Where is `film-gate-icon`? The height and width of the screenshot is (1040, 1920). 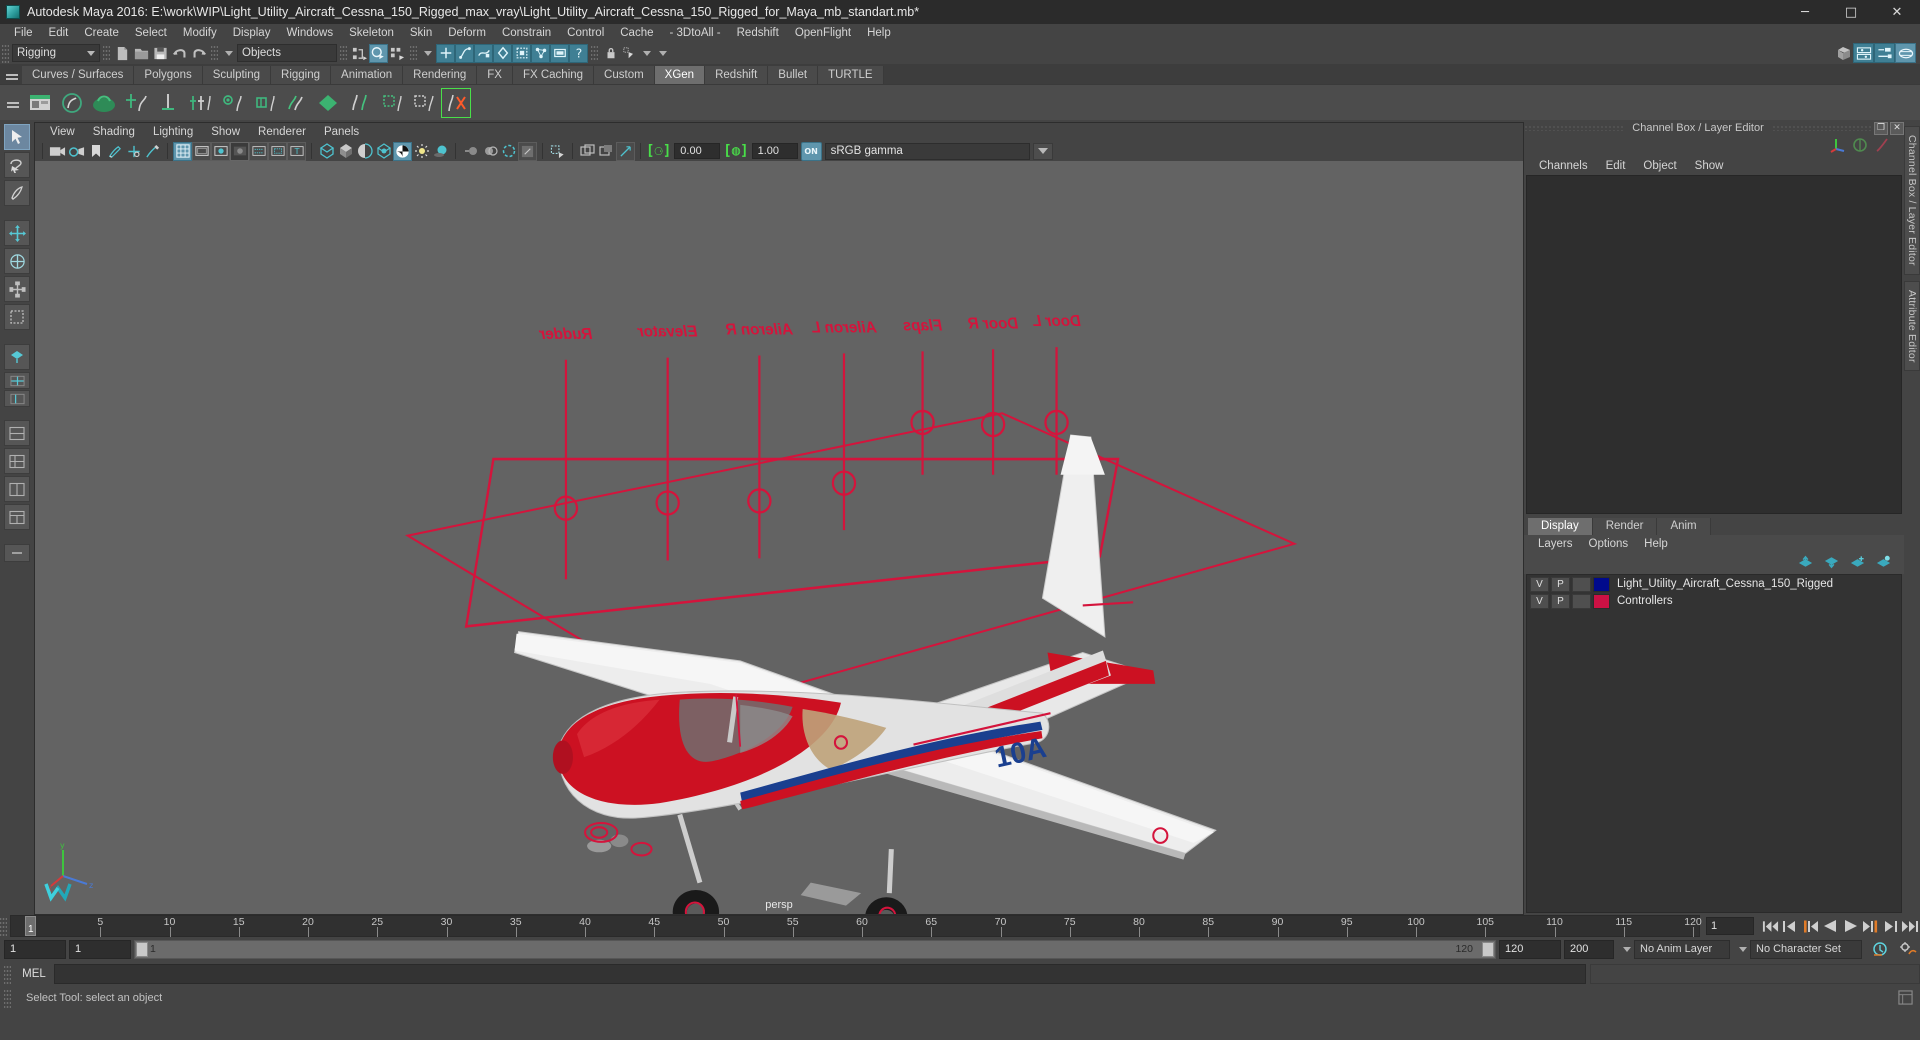
film-gate-icon is located at coordinates (201, 151).